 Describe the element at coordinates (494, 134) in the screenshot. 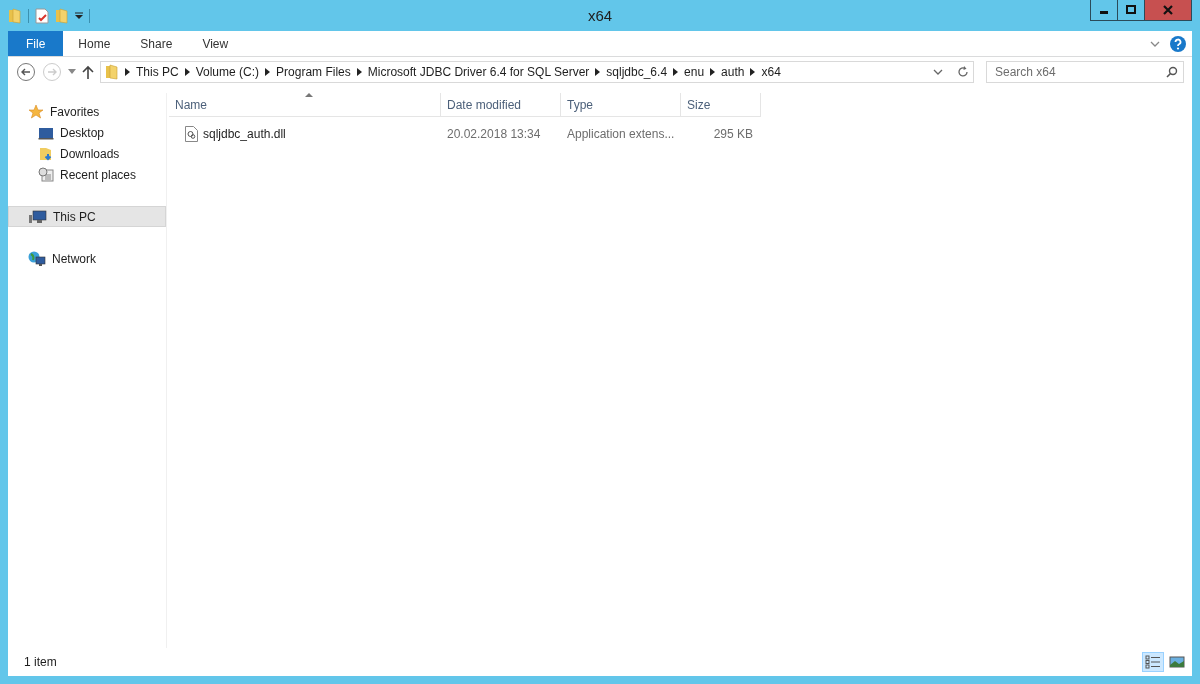

I see `date-cell-text: 20.02.2018 13:34` at that location.